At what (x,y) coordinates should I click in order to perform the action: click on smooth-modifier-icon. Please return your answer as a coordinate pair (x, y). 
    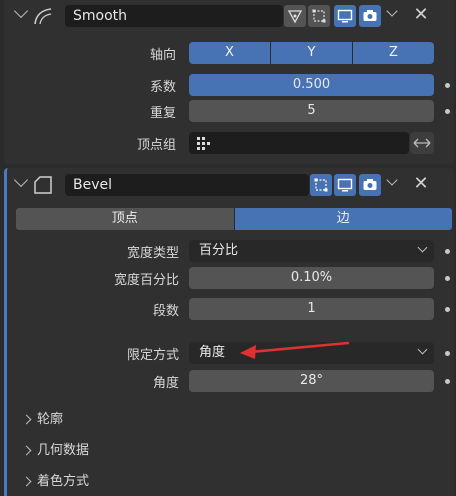
    Looking at the image, I should click on (43, 18).